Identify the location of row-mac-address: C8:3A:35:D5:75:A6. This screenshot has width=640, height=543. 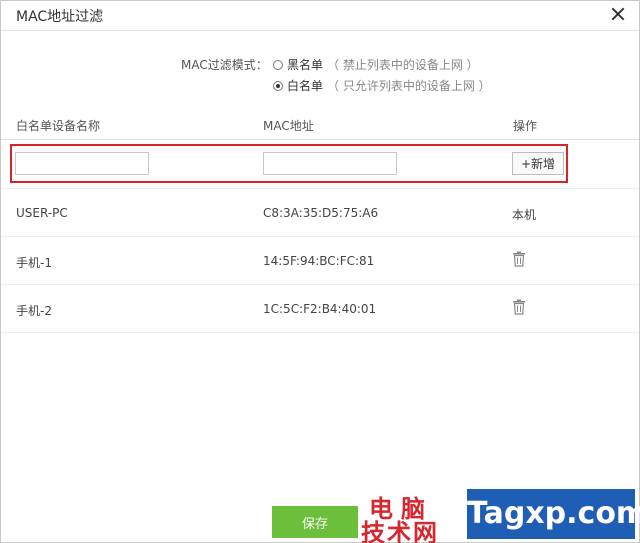
(321, 213).